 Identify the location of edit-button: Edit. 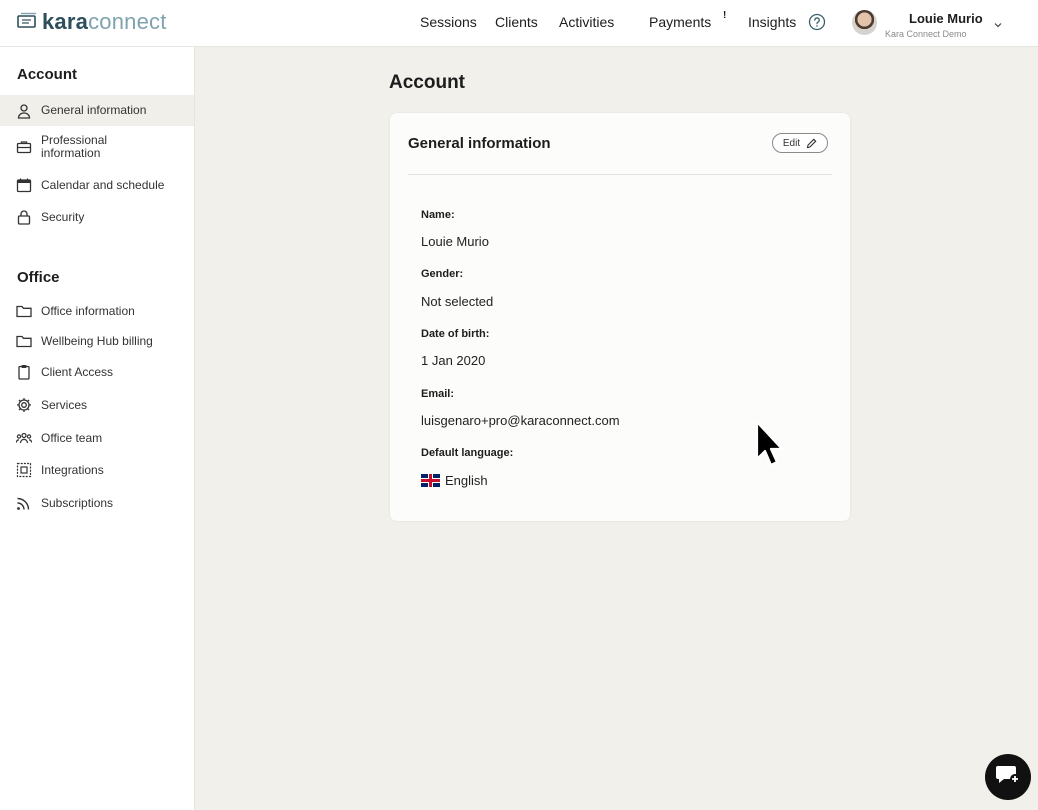
(800, 143).